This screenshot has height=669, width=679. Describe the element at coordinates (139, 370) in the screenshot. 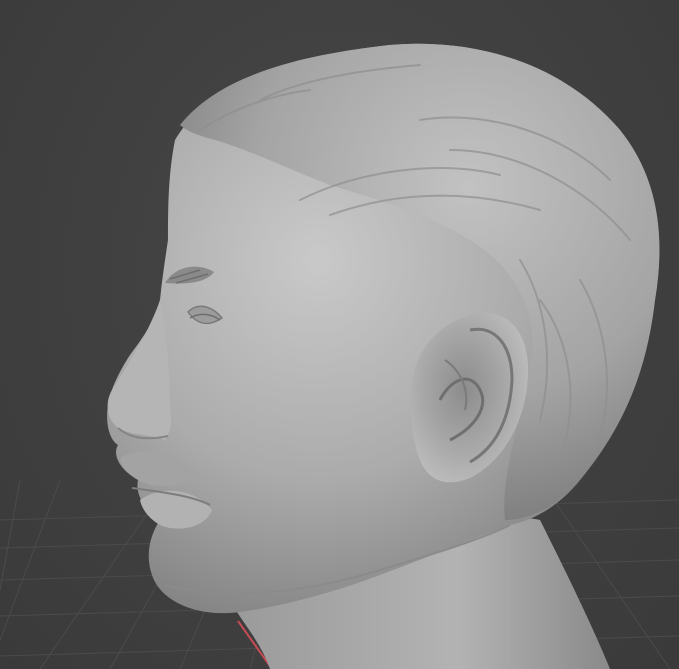

I see `nose-mesh` at that location.